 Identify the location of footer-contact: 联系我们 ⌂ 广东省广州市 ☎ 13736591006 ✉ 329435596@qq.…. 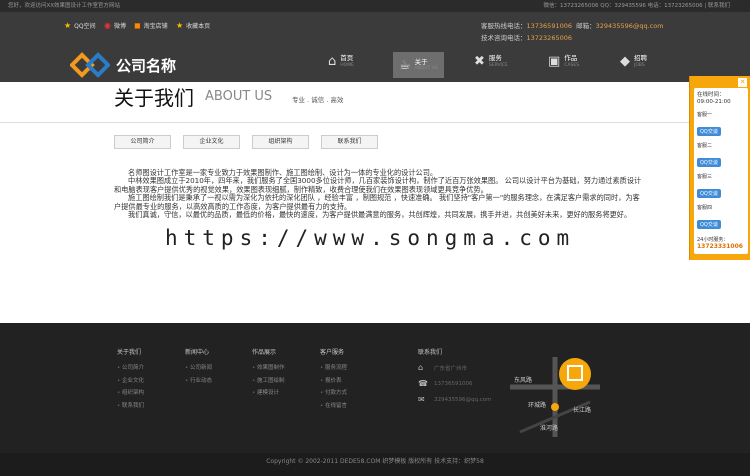
(455, 376).